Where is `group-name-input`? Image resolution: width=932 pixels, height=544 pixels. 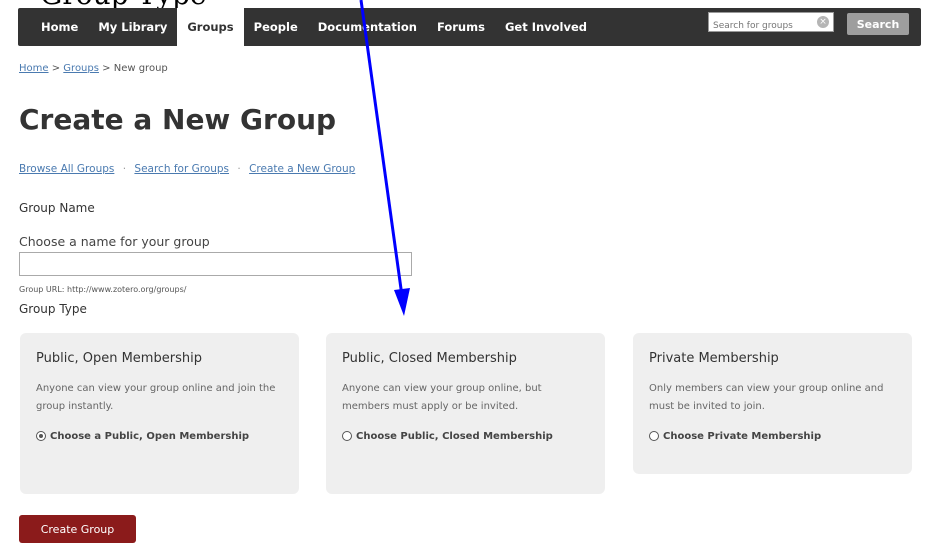
group-name-input is located at coordinates (215, 264).